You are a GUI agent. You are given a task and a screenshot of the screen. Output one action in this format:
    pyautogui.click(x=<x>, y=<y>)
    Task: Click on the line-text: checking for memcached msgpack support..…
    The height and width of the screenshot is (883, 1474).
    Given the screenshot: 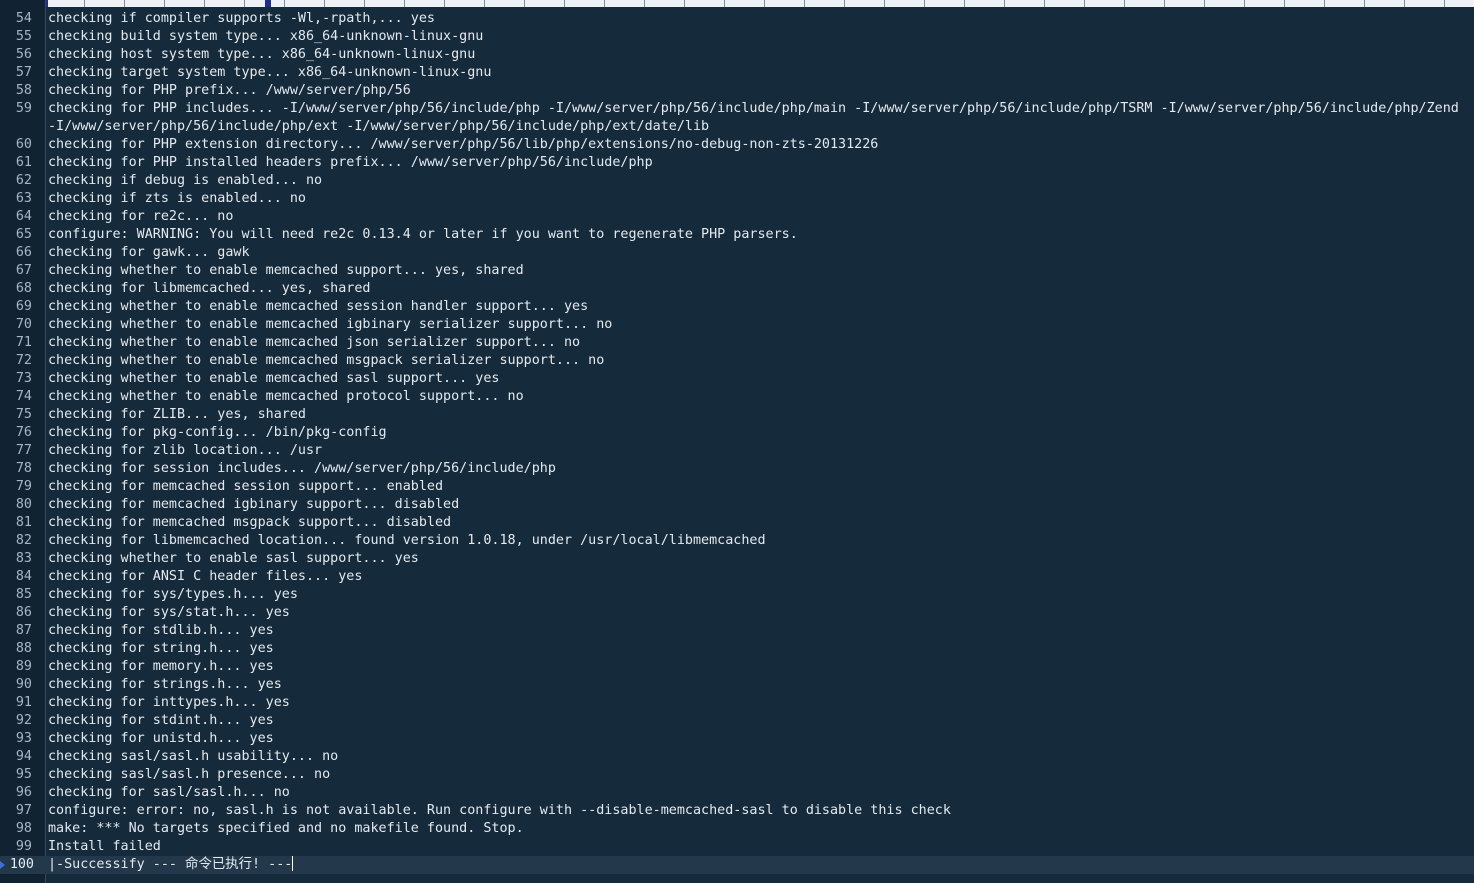 What is the action you would take?
    pyautogui.click(x=757, y=523)
    